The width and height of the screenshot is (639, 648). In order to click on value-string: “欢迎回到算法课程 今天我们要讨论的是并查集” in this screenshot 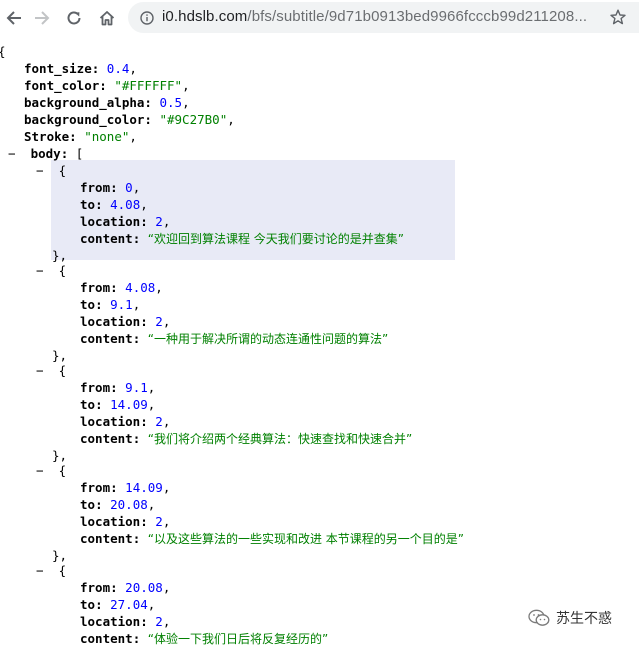, I will do `click(275, 239)`.